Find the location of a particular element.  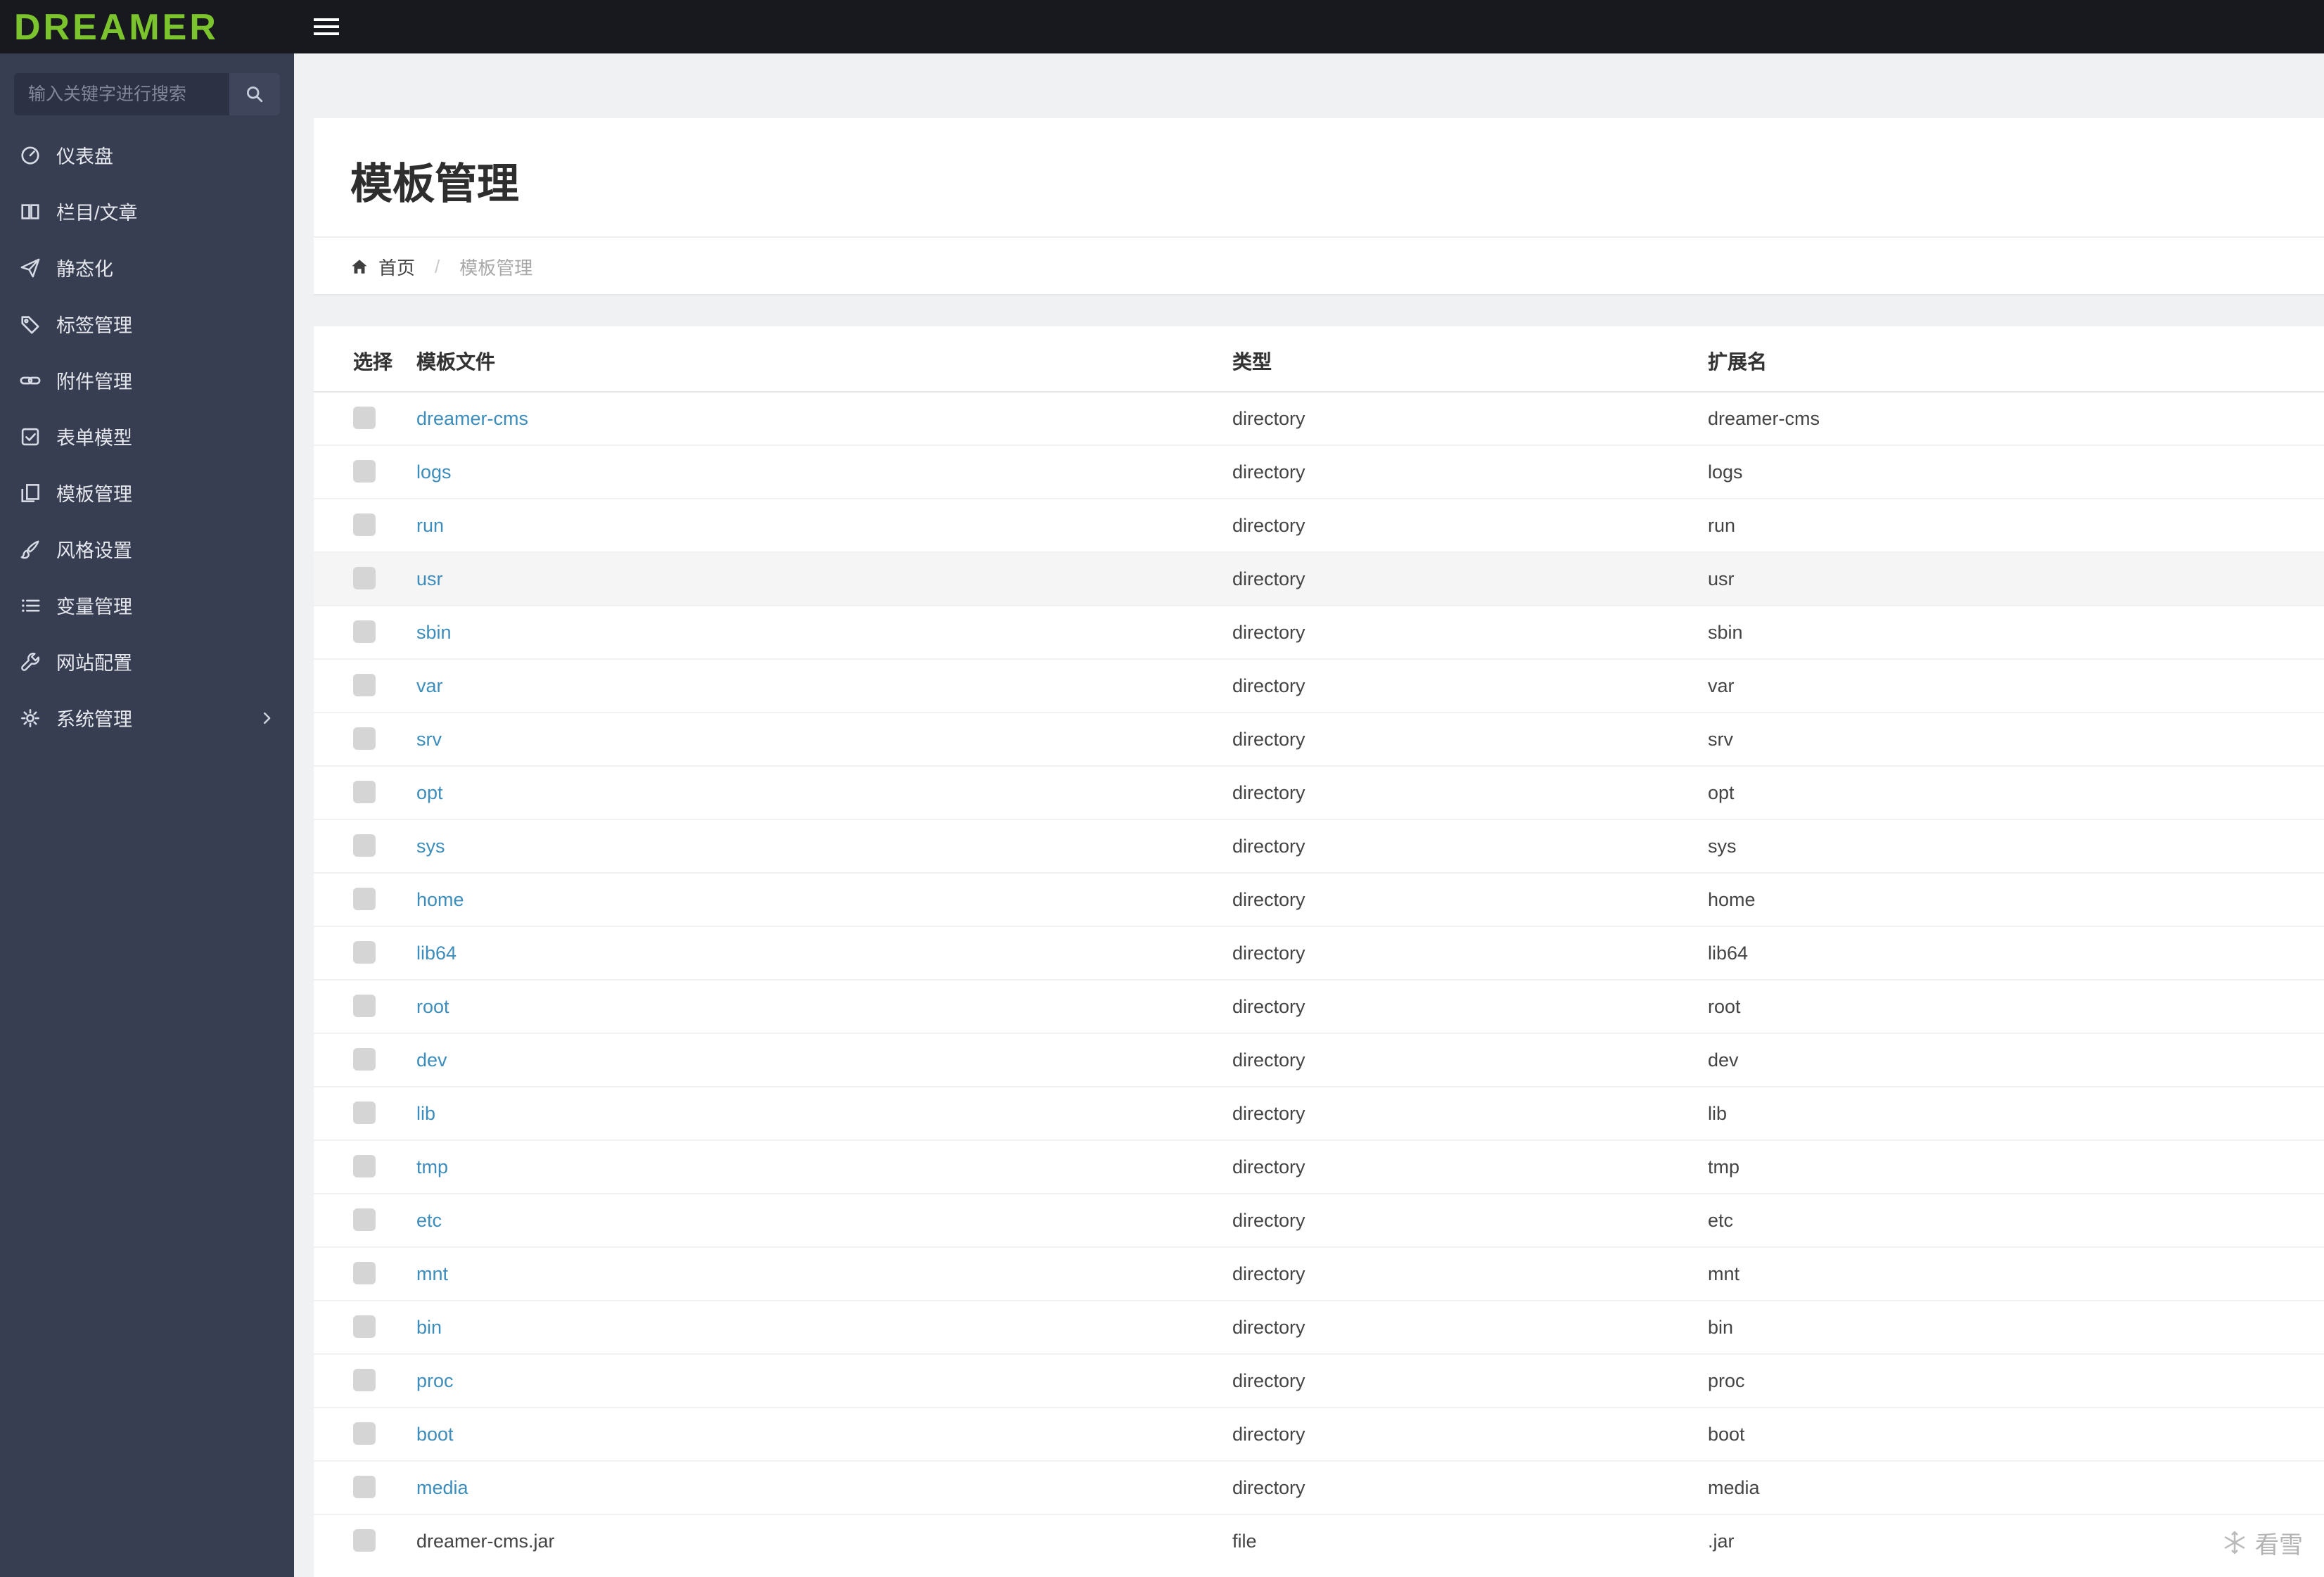

header-extension: 扩展名 is located at coordinates (2016, 362).